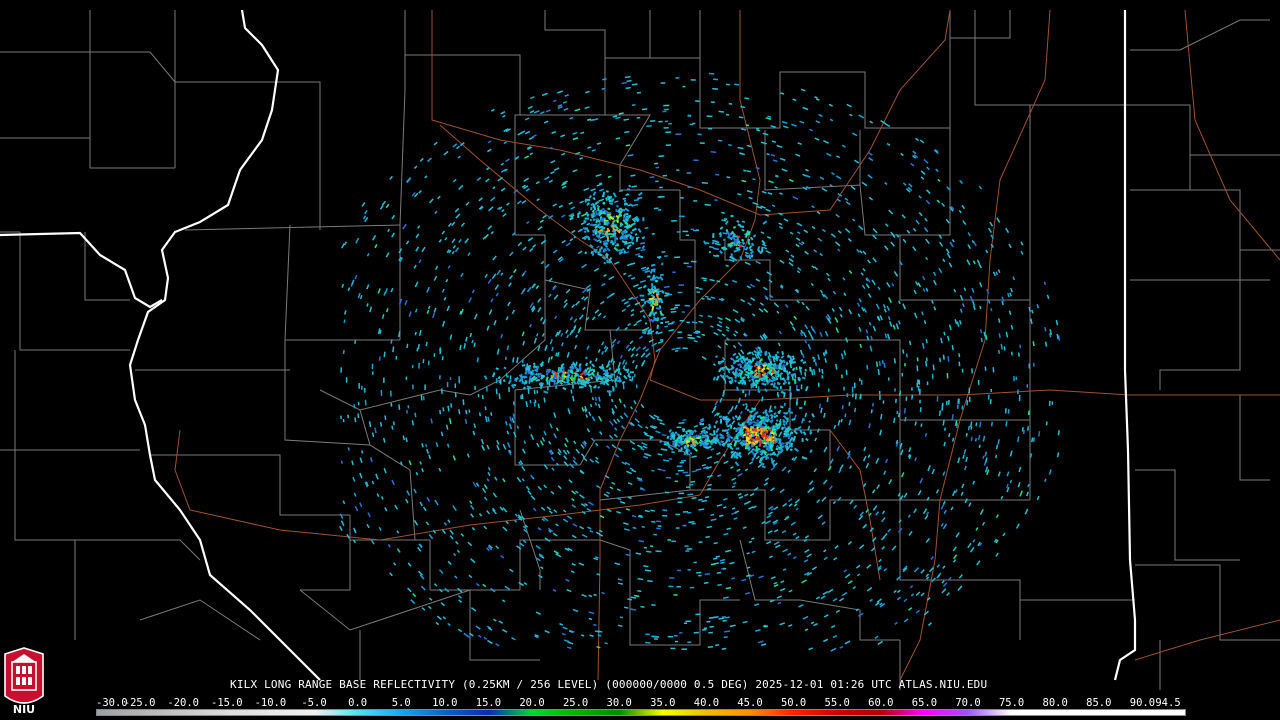 This screenshot has width=1280, height=720. I want to click on highway-line, so click(855, 505).